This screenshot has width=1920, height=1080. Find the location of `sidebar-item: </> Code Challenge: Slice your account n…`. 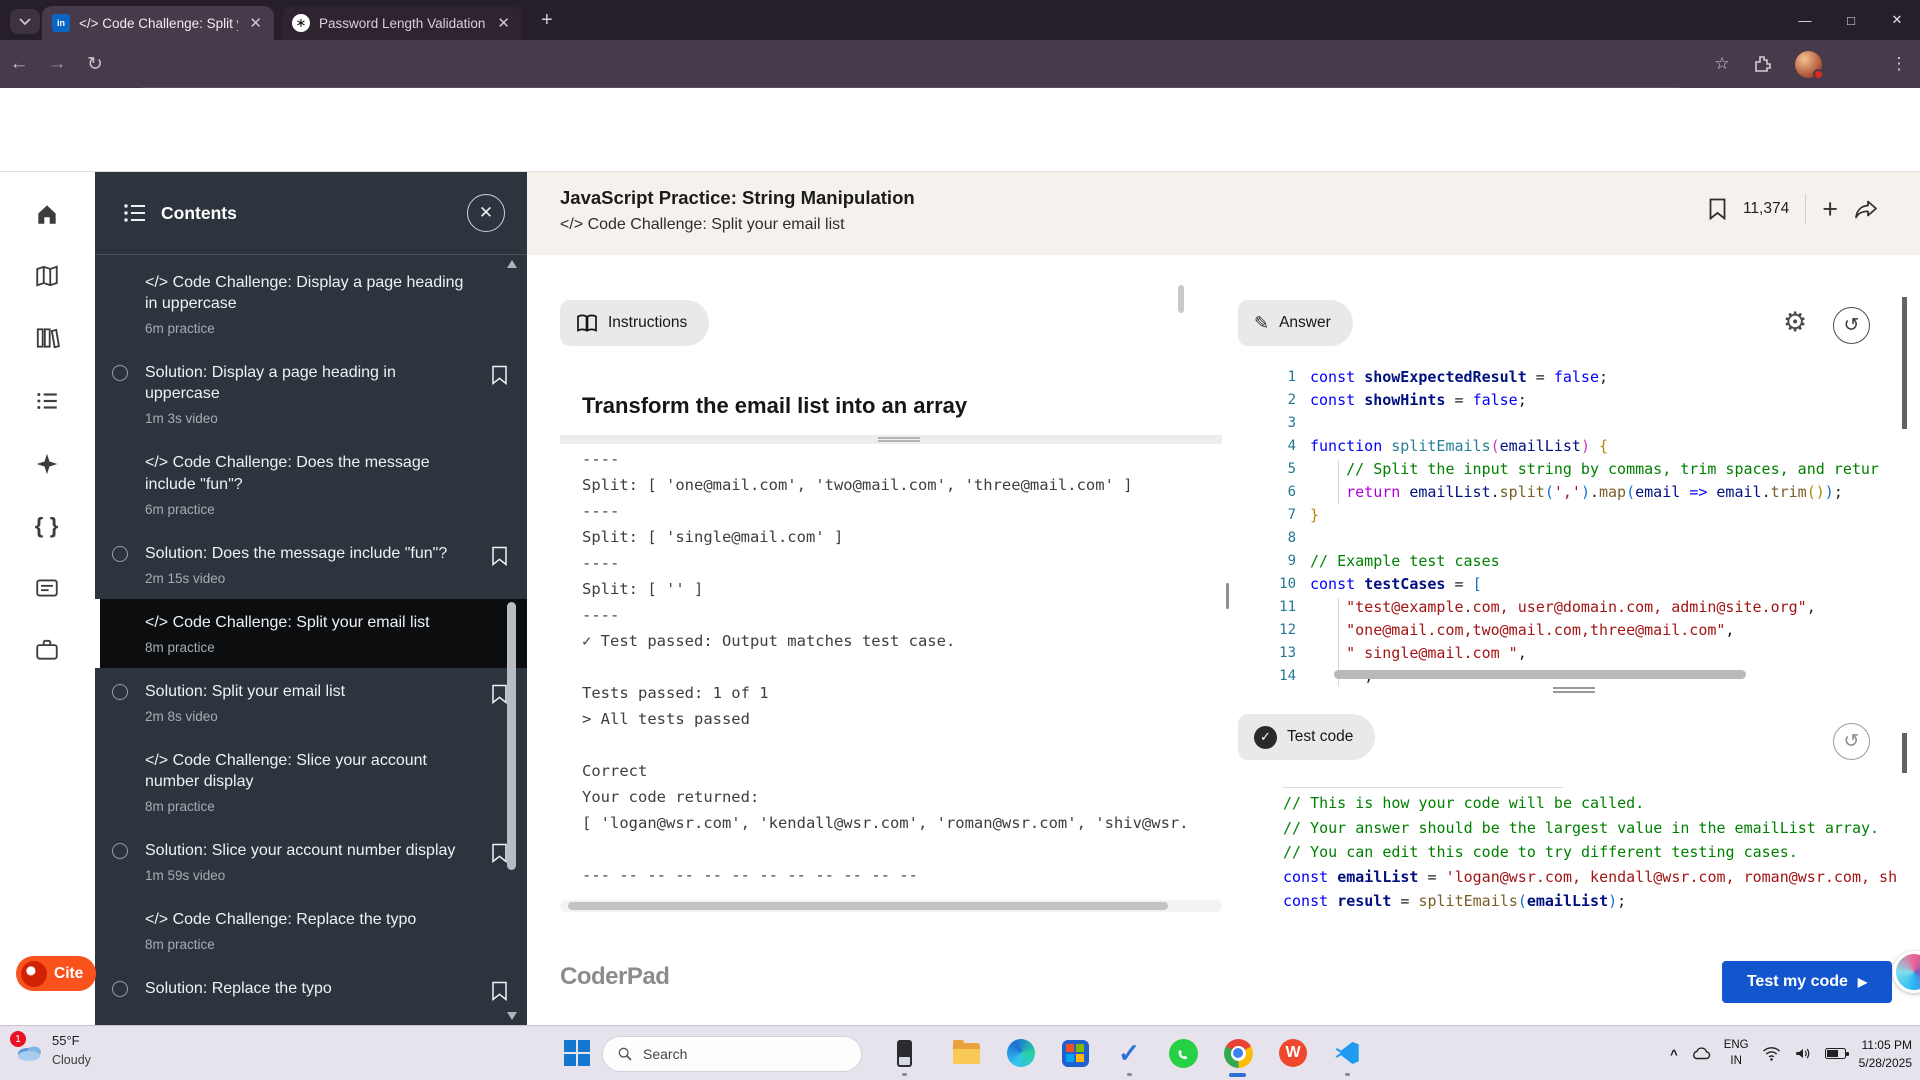

sidebar-item: </> Code Challenge: Slice your account n… is located at coordinates (311, 782).